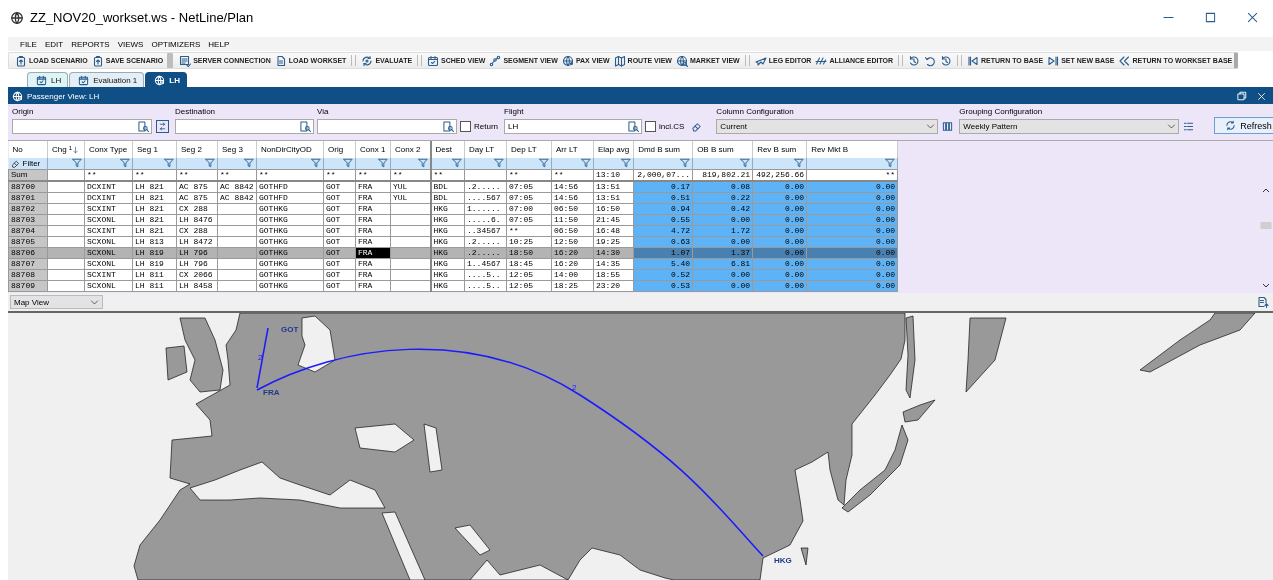  I want to click on airport-label: FRA, so click(271, 392).